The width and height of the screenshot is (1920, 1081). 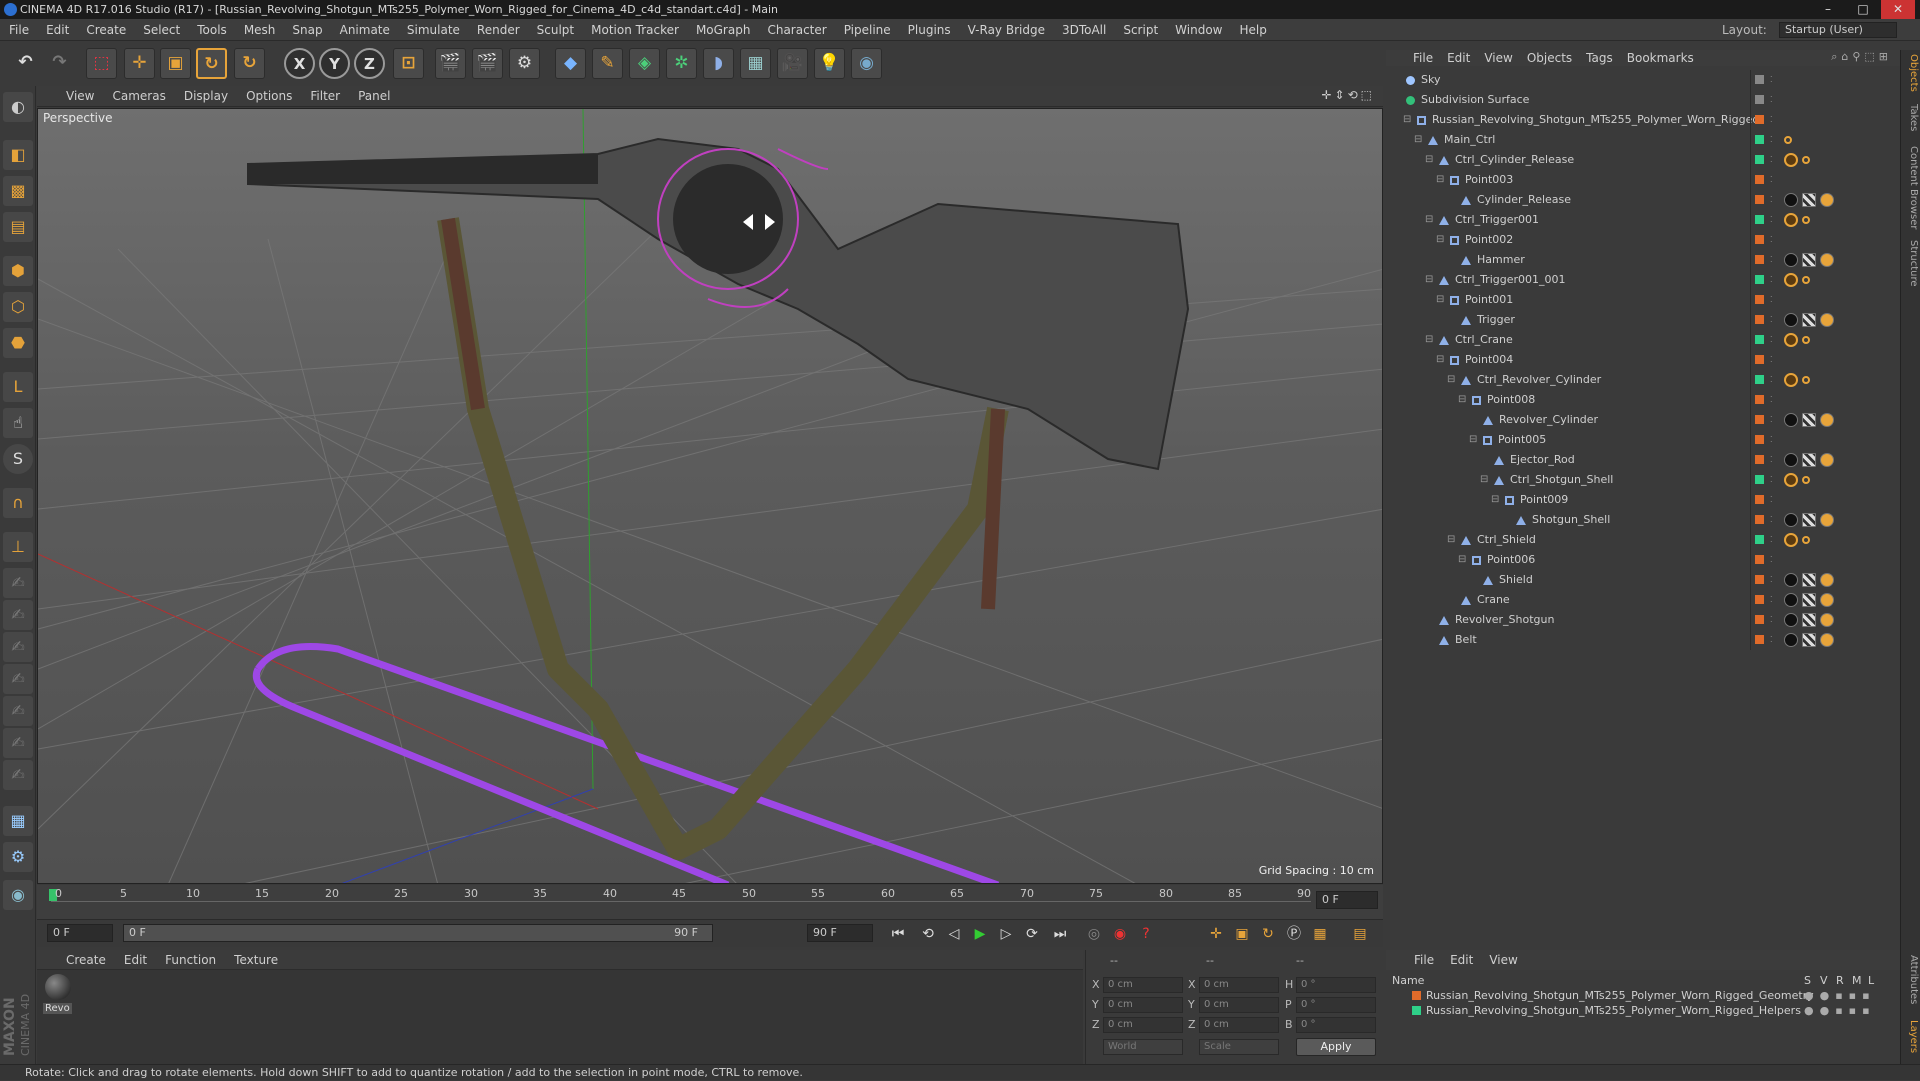 What do you see at coordinates (1643, 380) in the screenshot?
I see `object-row: ⊟ Ctrl_Revolver_Cylinder ⁚` at bounding box center [1643, 380].